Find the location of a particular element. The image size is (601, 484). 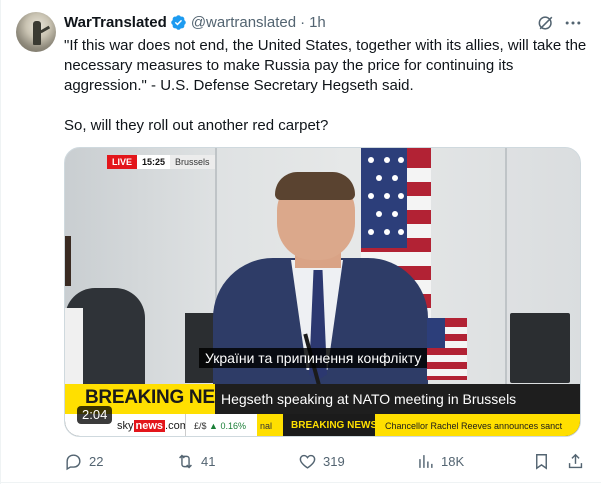

verified-badge-icon is located at coordinates (178, 22).